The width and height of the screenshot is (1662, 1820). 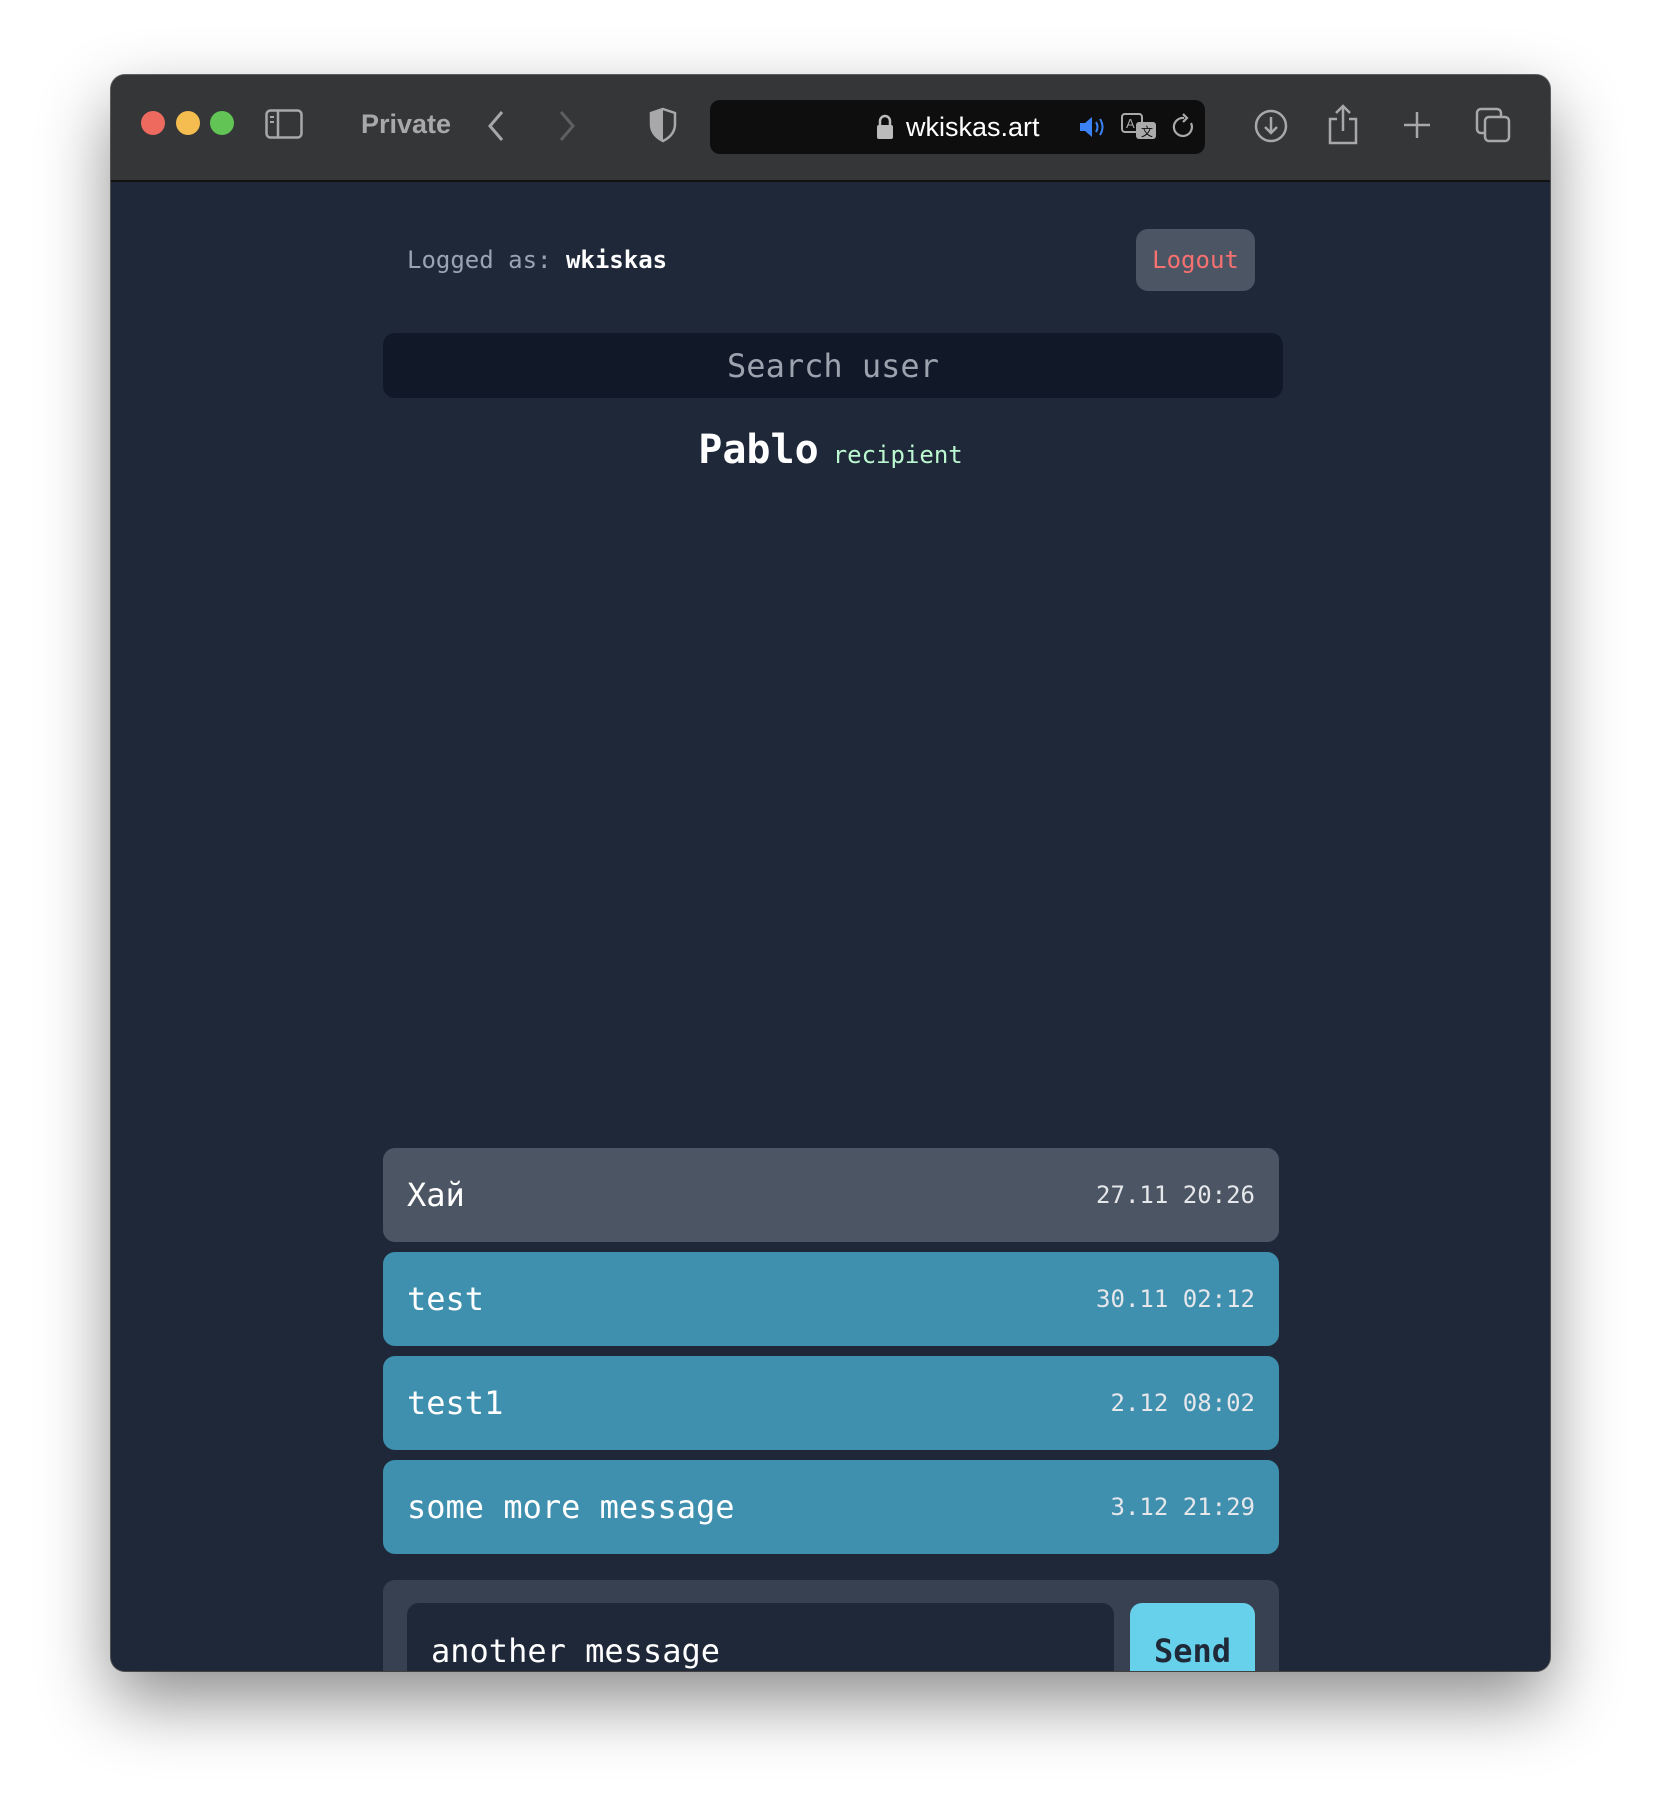 I want to click on svg-text: 文, so click(x=1147, y=131).